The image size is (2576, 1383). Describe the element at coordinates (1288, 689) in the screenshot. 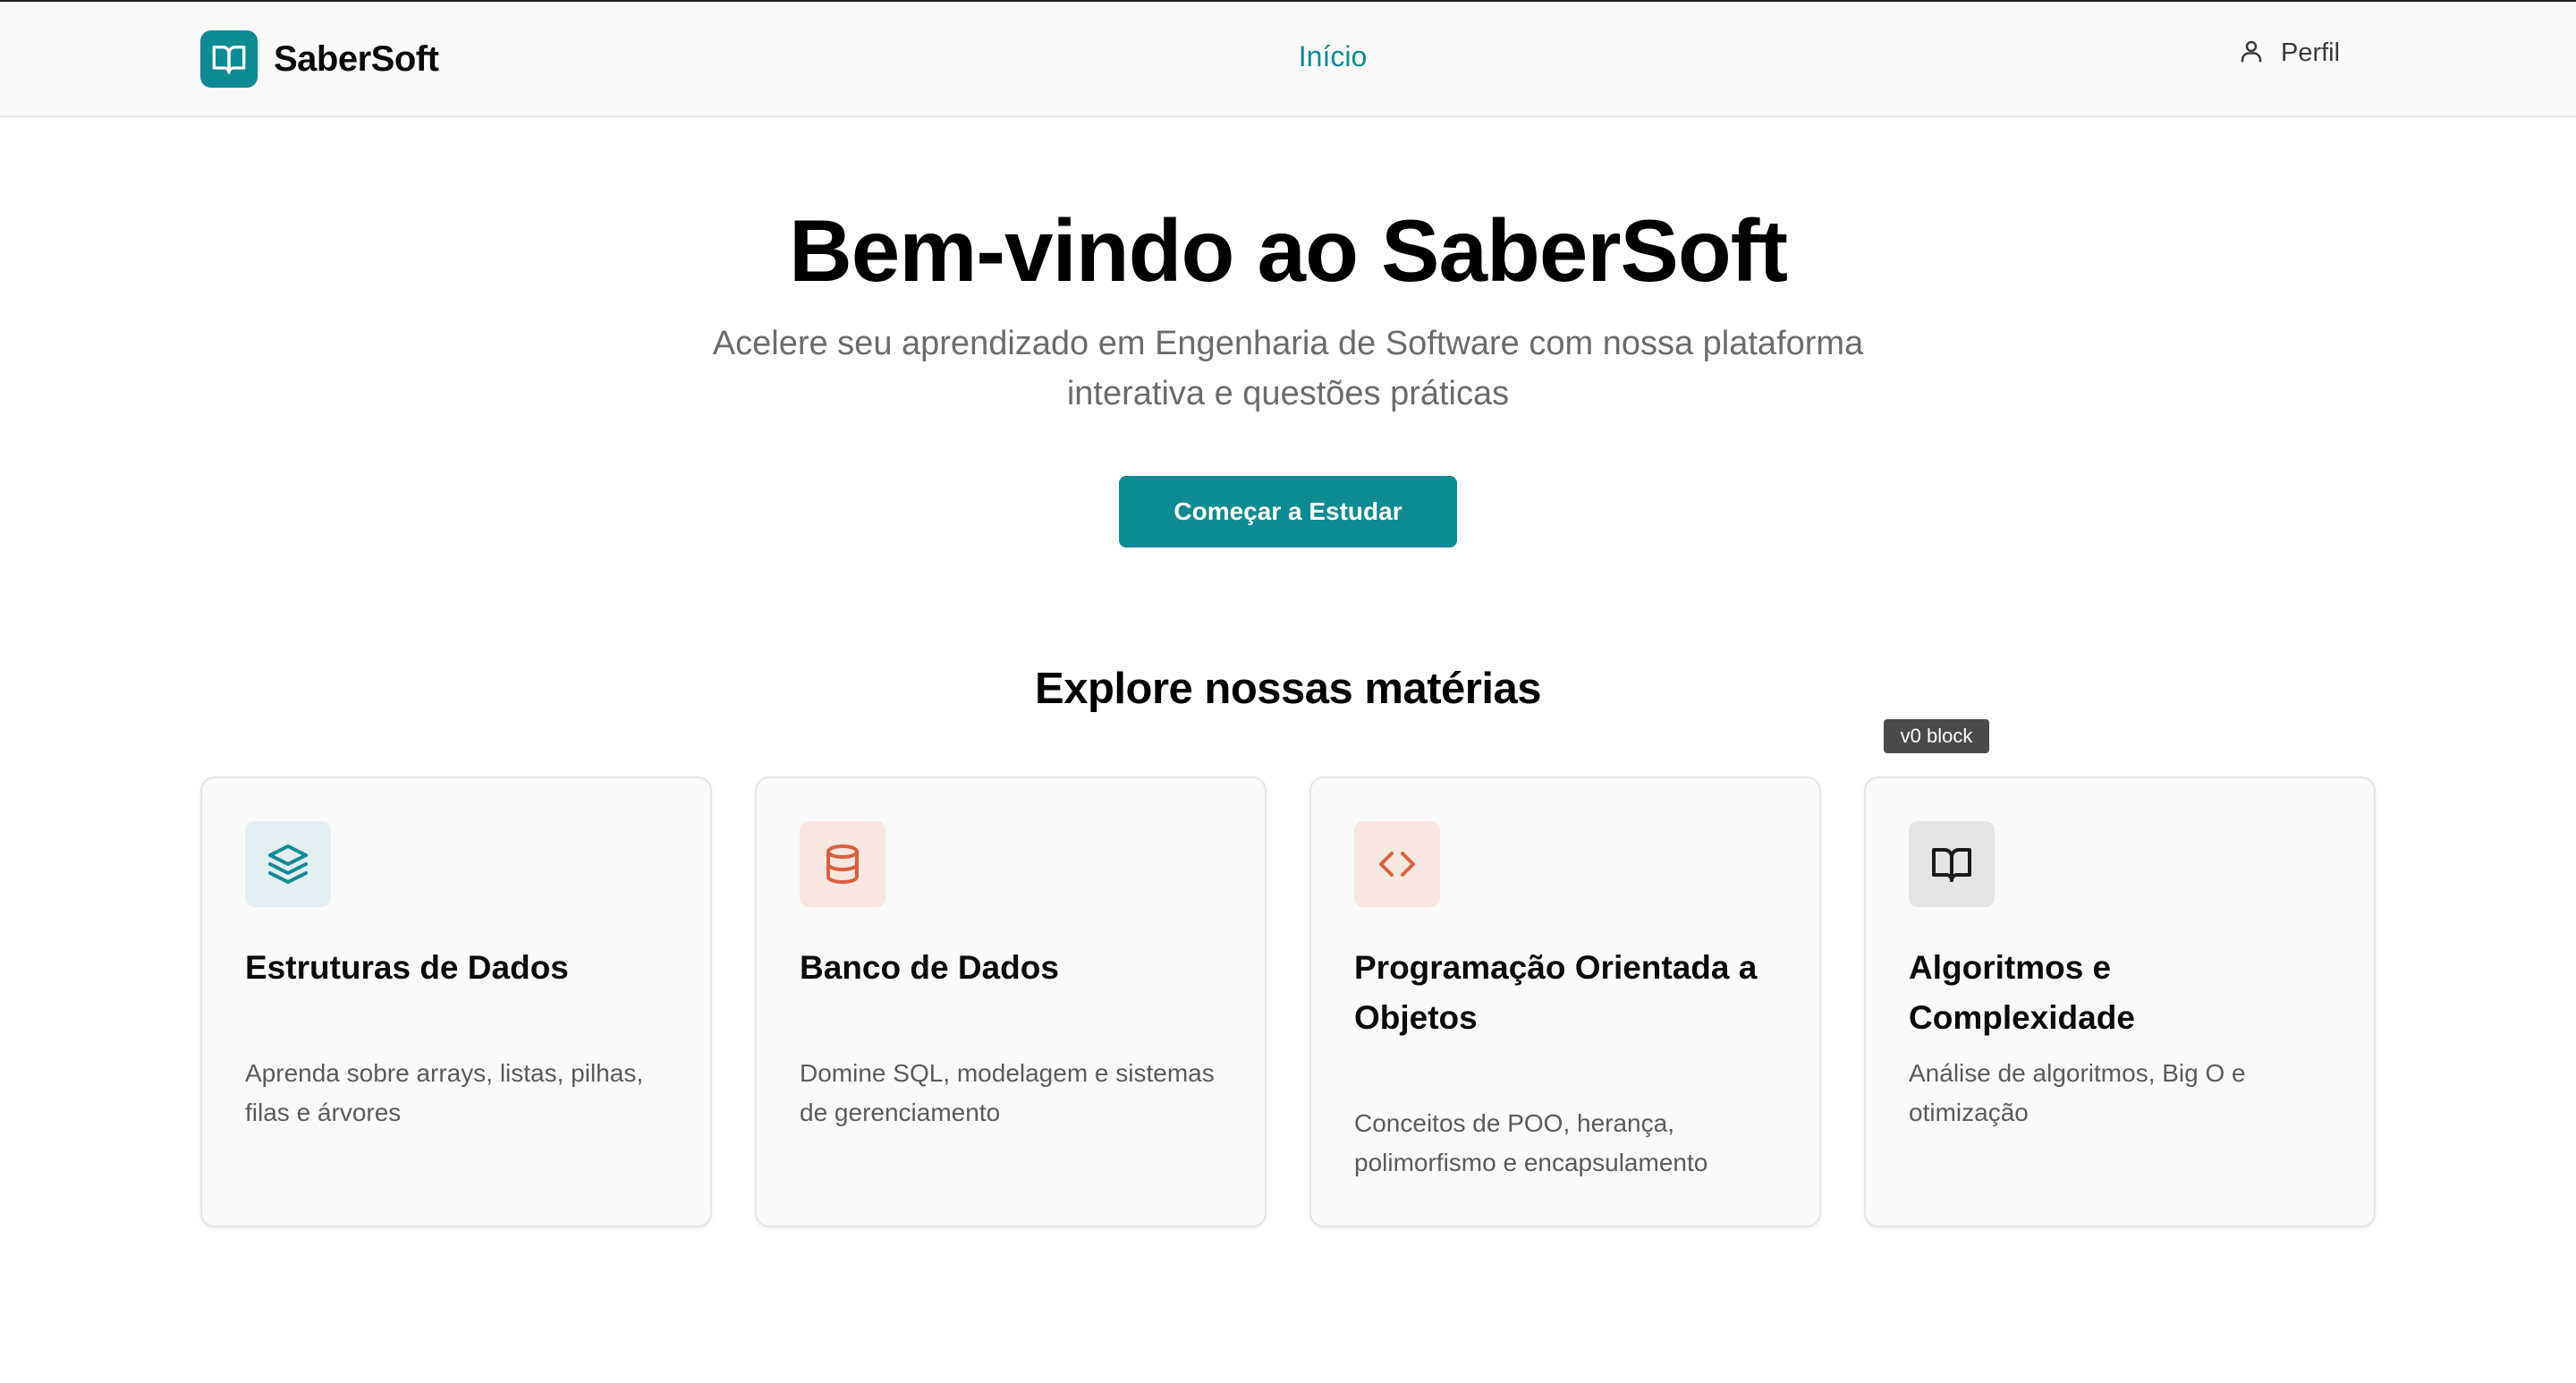

I see `subjects-section-title: Explore nossas matérias` at that location.